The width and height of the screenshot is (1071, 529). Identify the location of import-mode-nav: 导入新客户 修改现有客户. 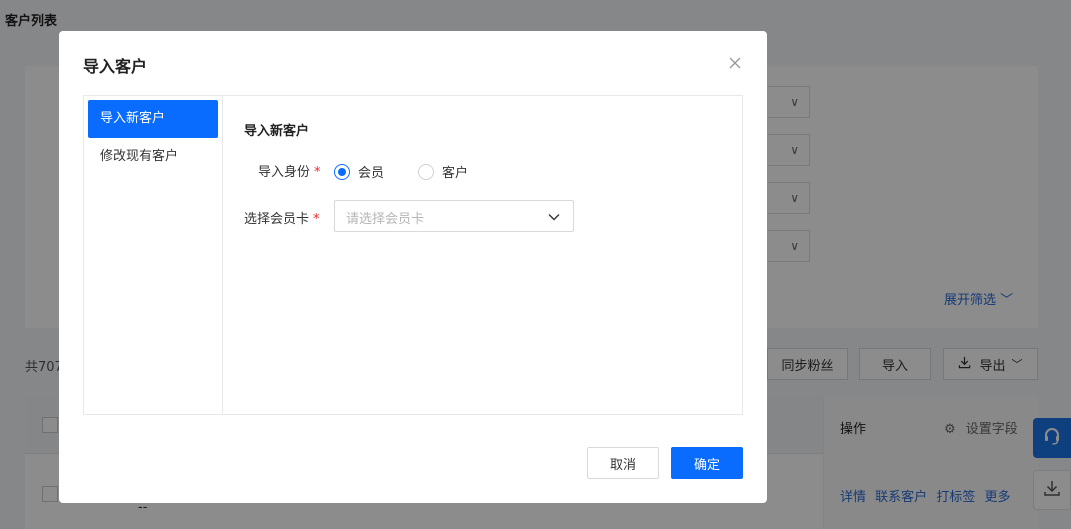
(153, 255).